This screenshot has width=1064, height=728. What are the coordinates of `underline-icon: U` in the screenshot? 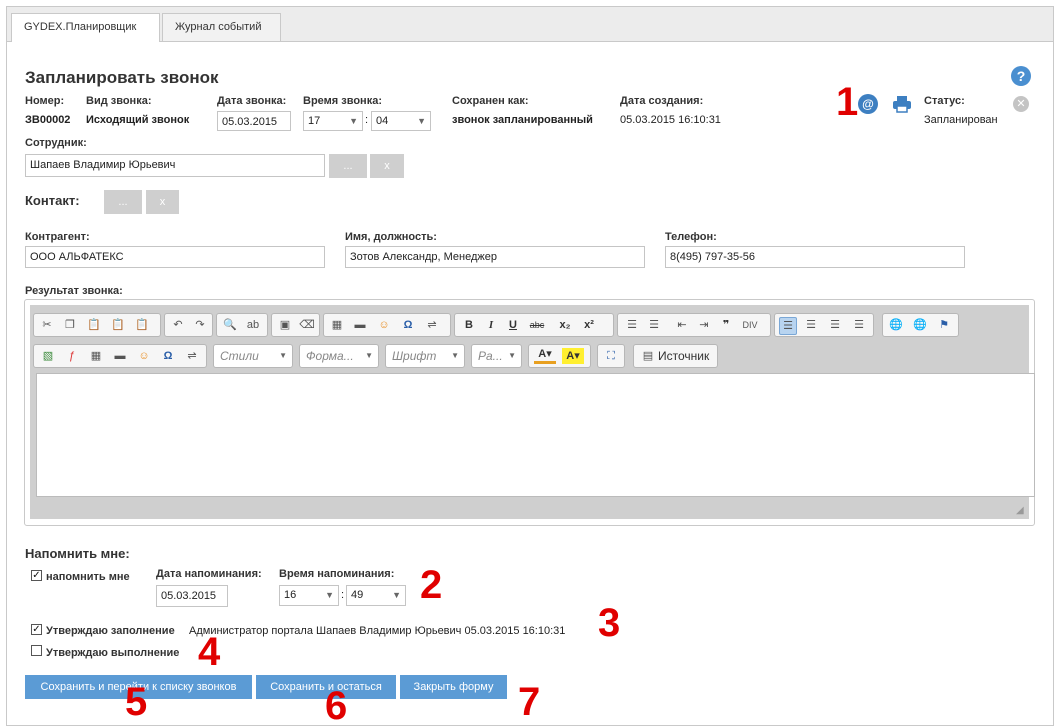 It's located at (513, 325).